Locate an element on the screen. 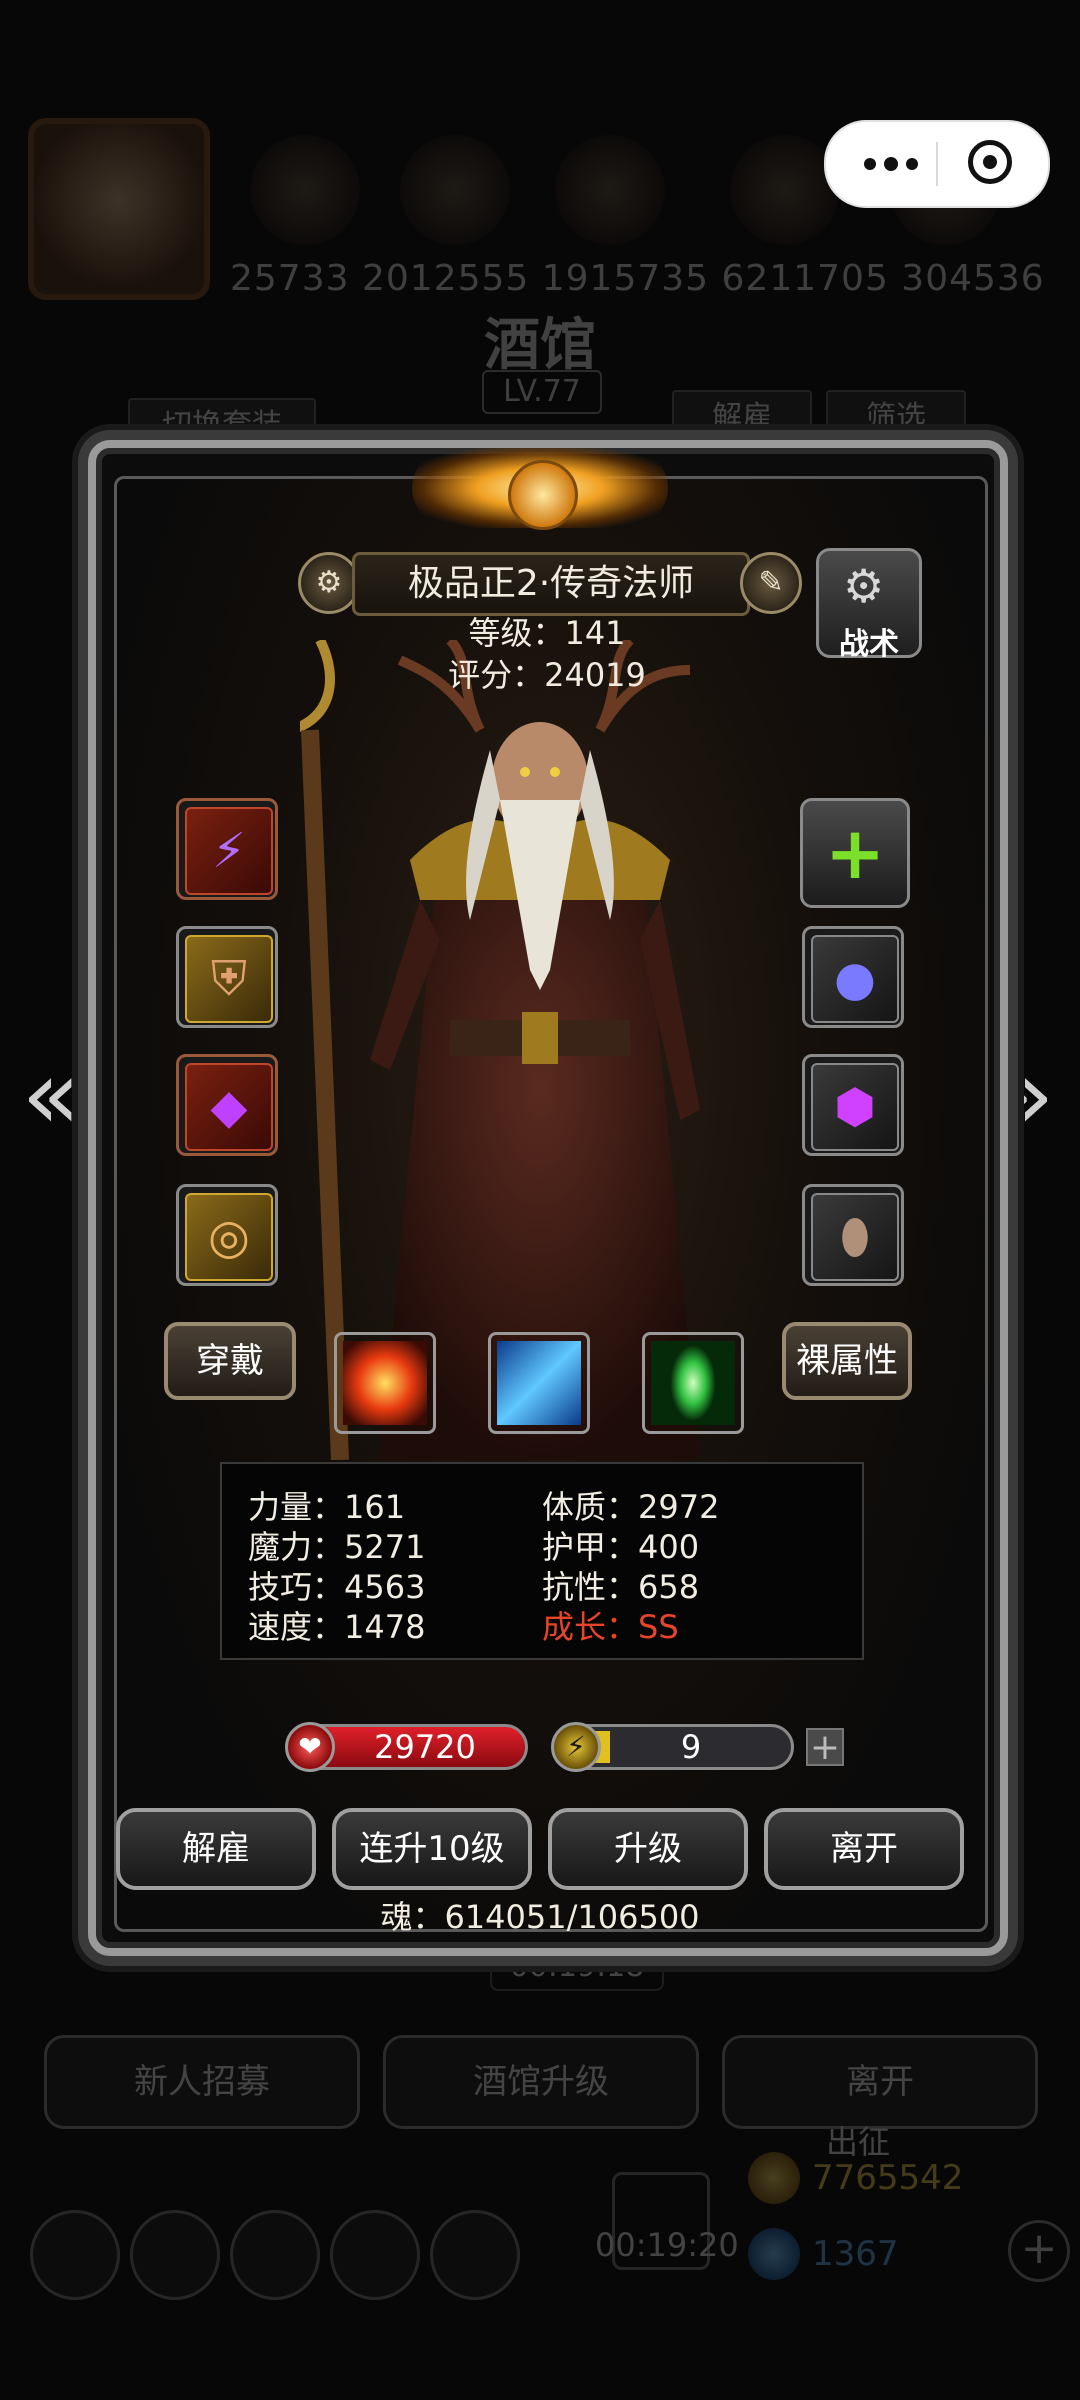 Image resolution: width=1080 pixels, height=2400 pixels. equip-slot-amulet: ◆ is located at coordinates (227, 1105).